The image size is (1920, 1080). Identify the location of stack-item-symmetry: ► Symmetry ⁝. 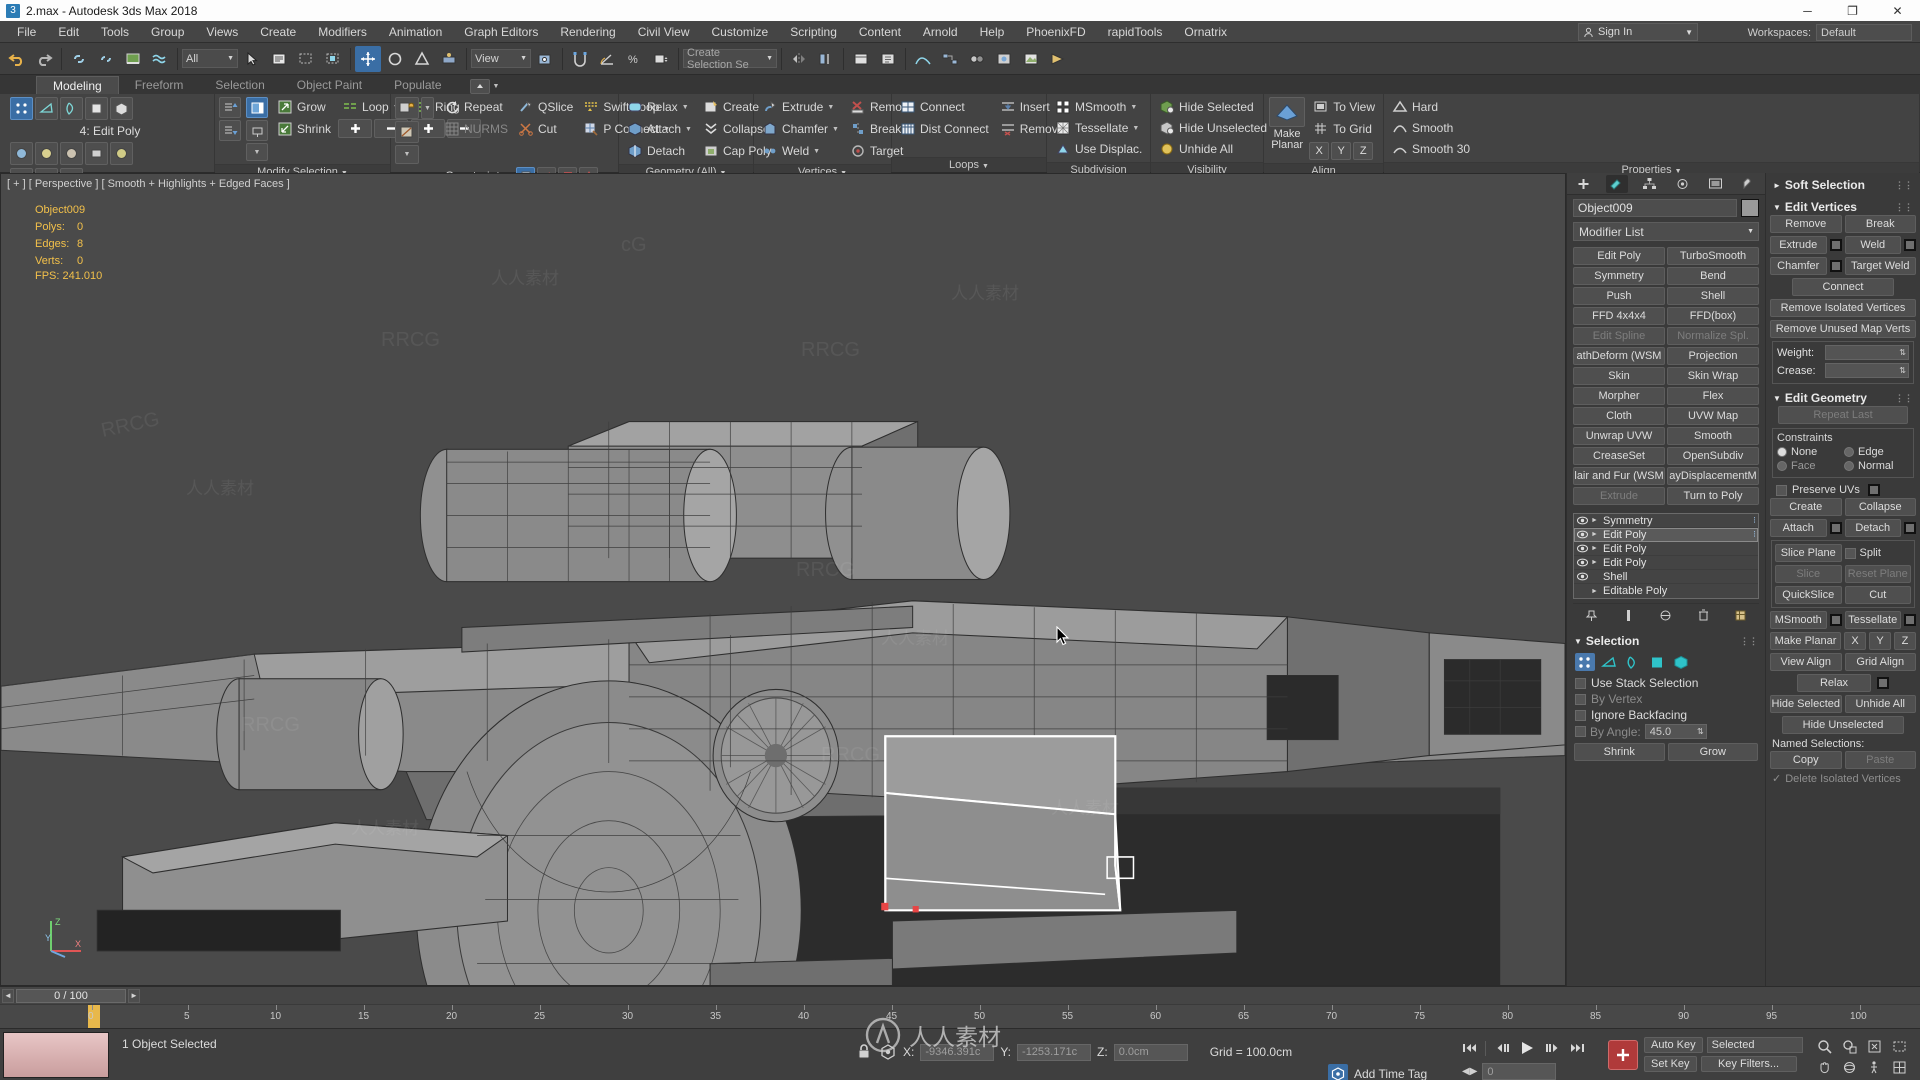
(1666, 521).